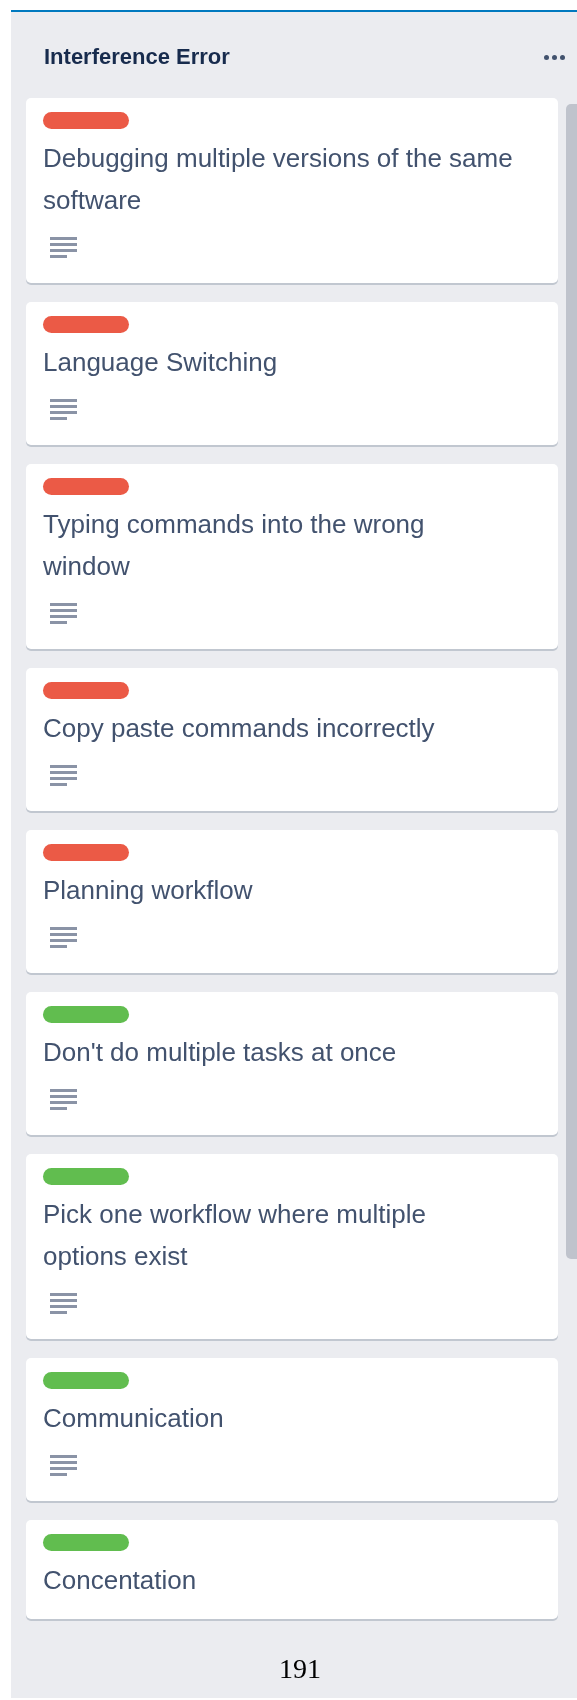 The width and height of the screenshot is (577, 1700). I want to click on card: Copy paste commands incorrectly, so click(292, 739).